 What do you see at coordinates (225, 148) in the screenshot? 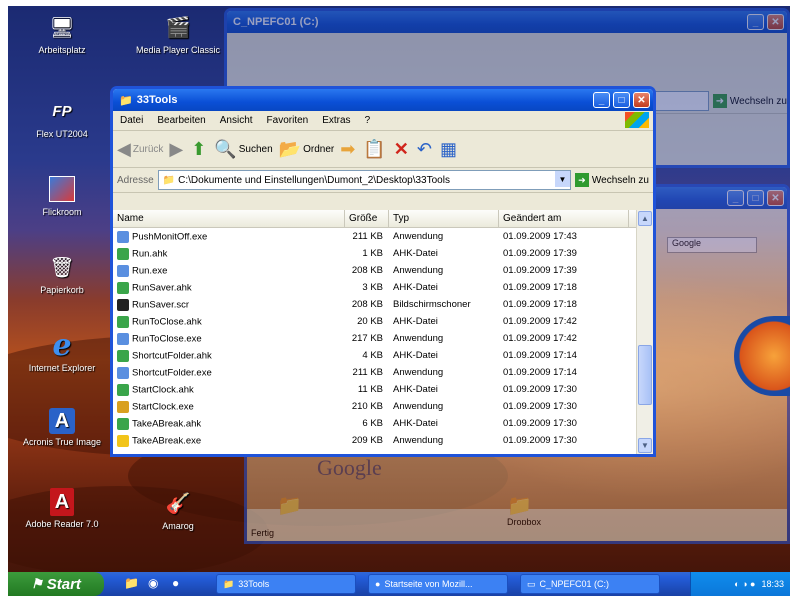
I see `search-icon: 🔍` at bounding box center [225, 148].